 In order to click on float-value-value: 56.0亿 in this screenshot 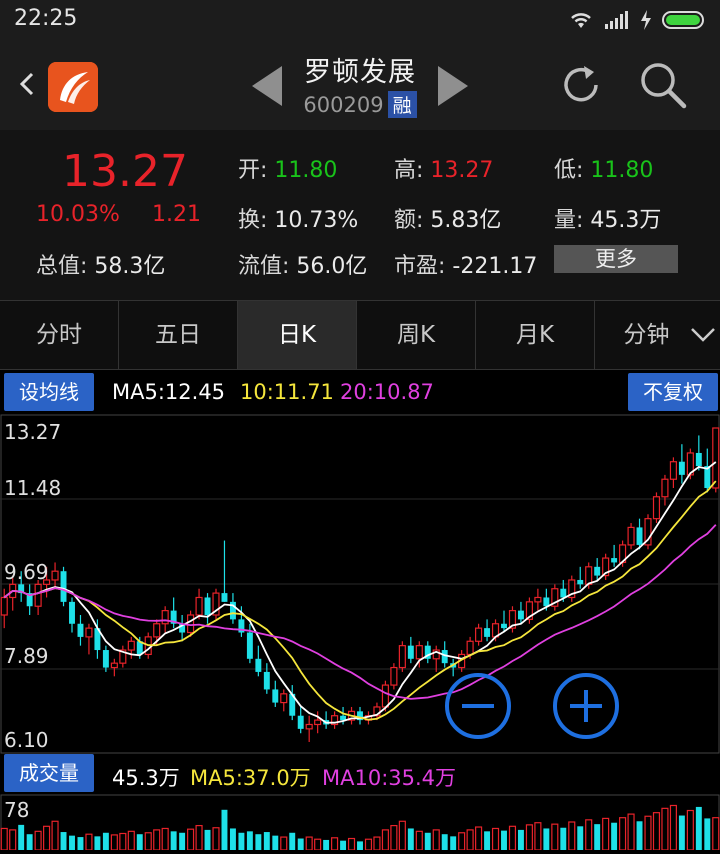, I will do `click(332, 266)`.